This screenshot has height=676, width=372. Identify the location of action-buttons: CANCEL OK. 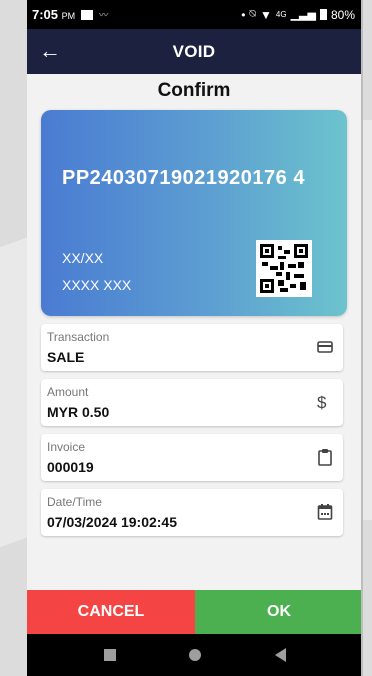
(194, 612).